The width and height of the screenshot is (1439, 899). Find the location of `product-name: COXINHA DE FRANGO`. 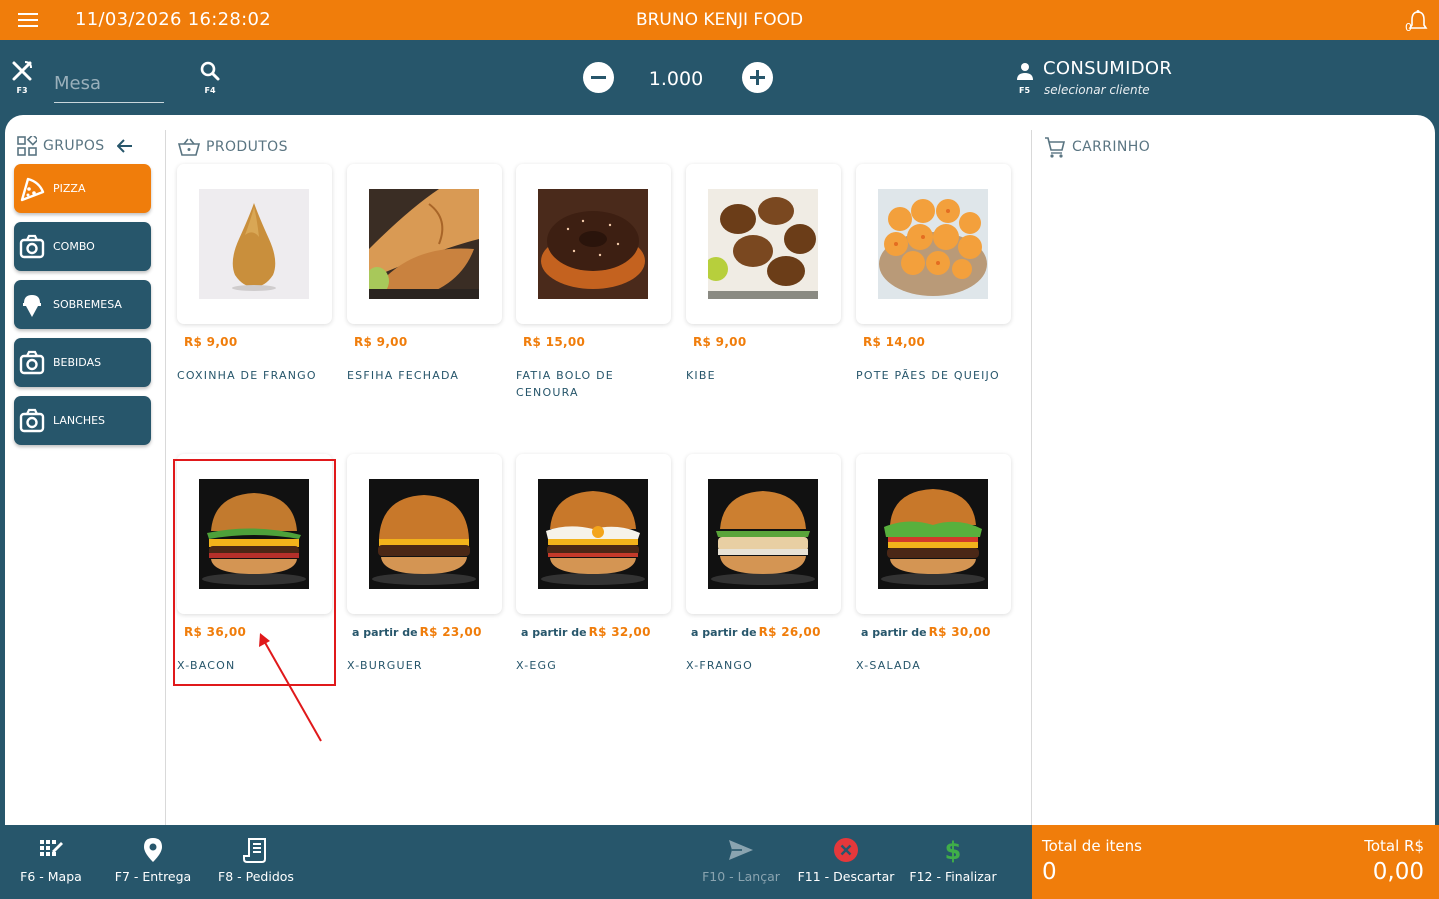

product-name: COXINHA DE FRANGO is located at coordinates (247, 375).